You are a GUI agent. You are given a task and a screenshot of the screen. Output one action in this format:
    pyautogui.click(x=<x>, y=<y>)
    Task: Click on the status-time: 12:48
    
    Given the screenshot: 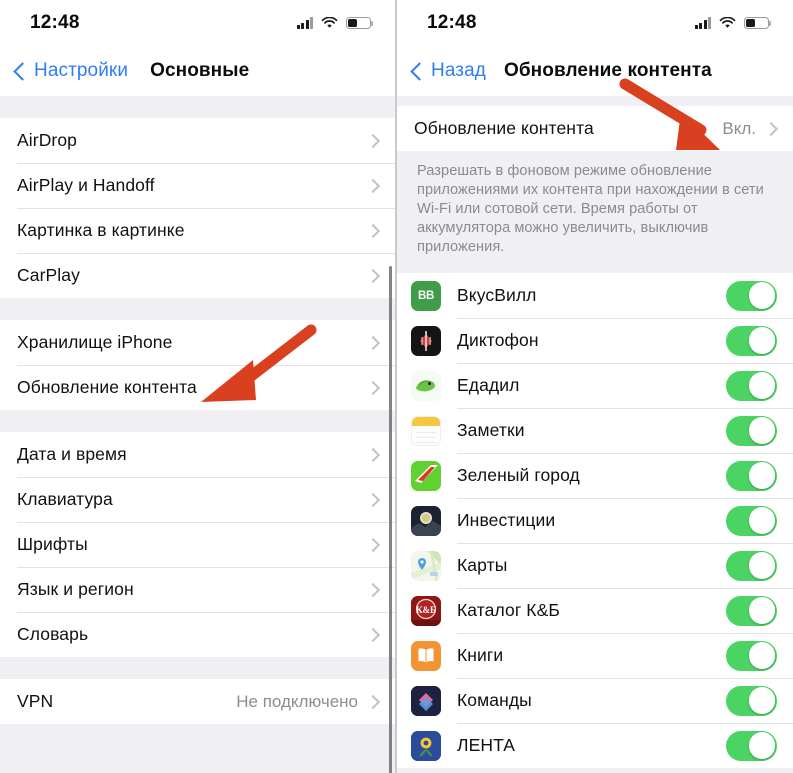 What is the action you would take?
    pyautogui.click(x=452, y=22)
    